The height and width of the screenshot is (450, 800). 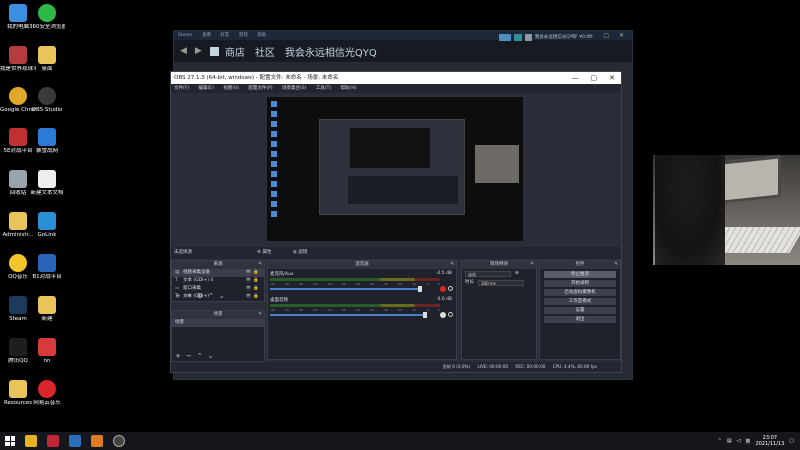 What do you see at coordinates (178, 296) in the screenshot?
I see `add-source-icon: +` at bounding box center [178, 296].